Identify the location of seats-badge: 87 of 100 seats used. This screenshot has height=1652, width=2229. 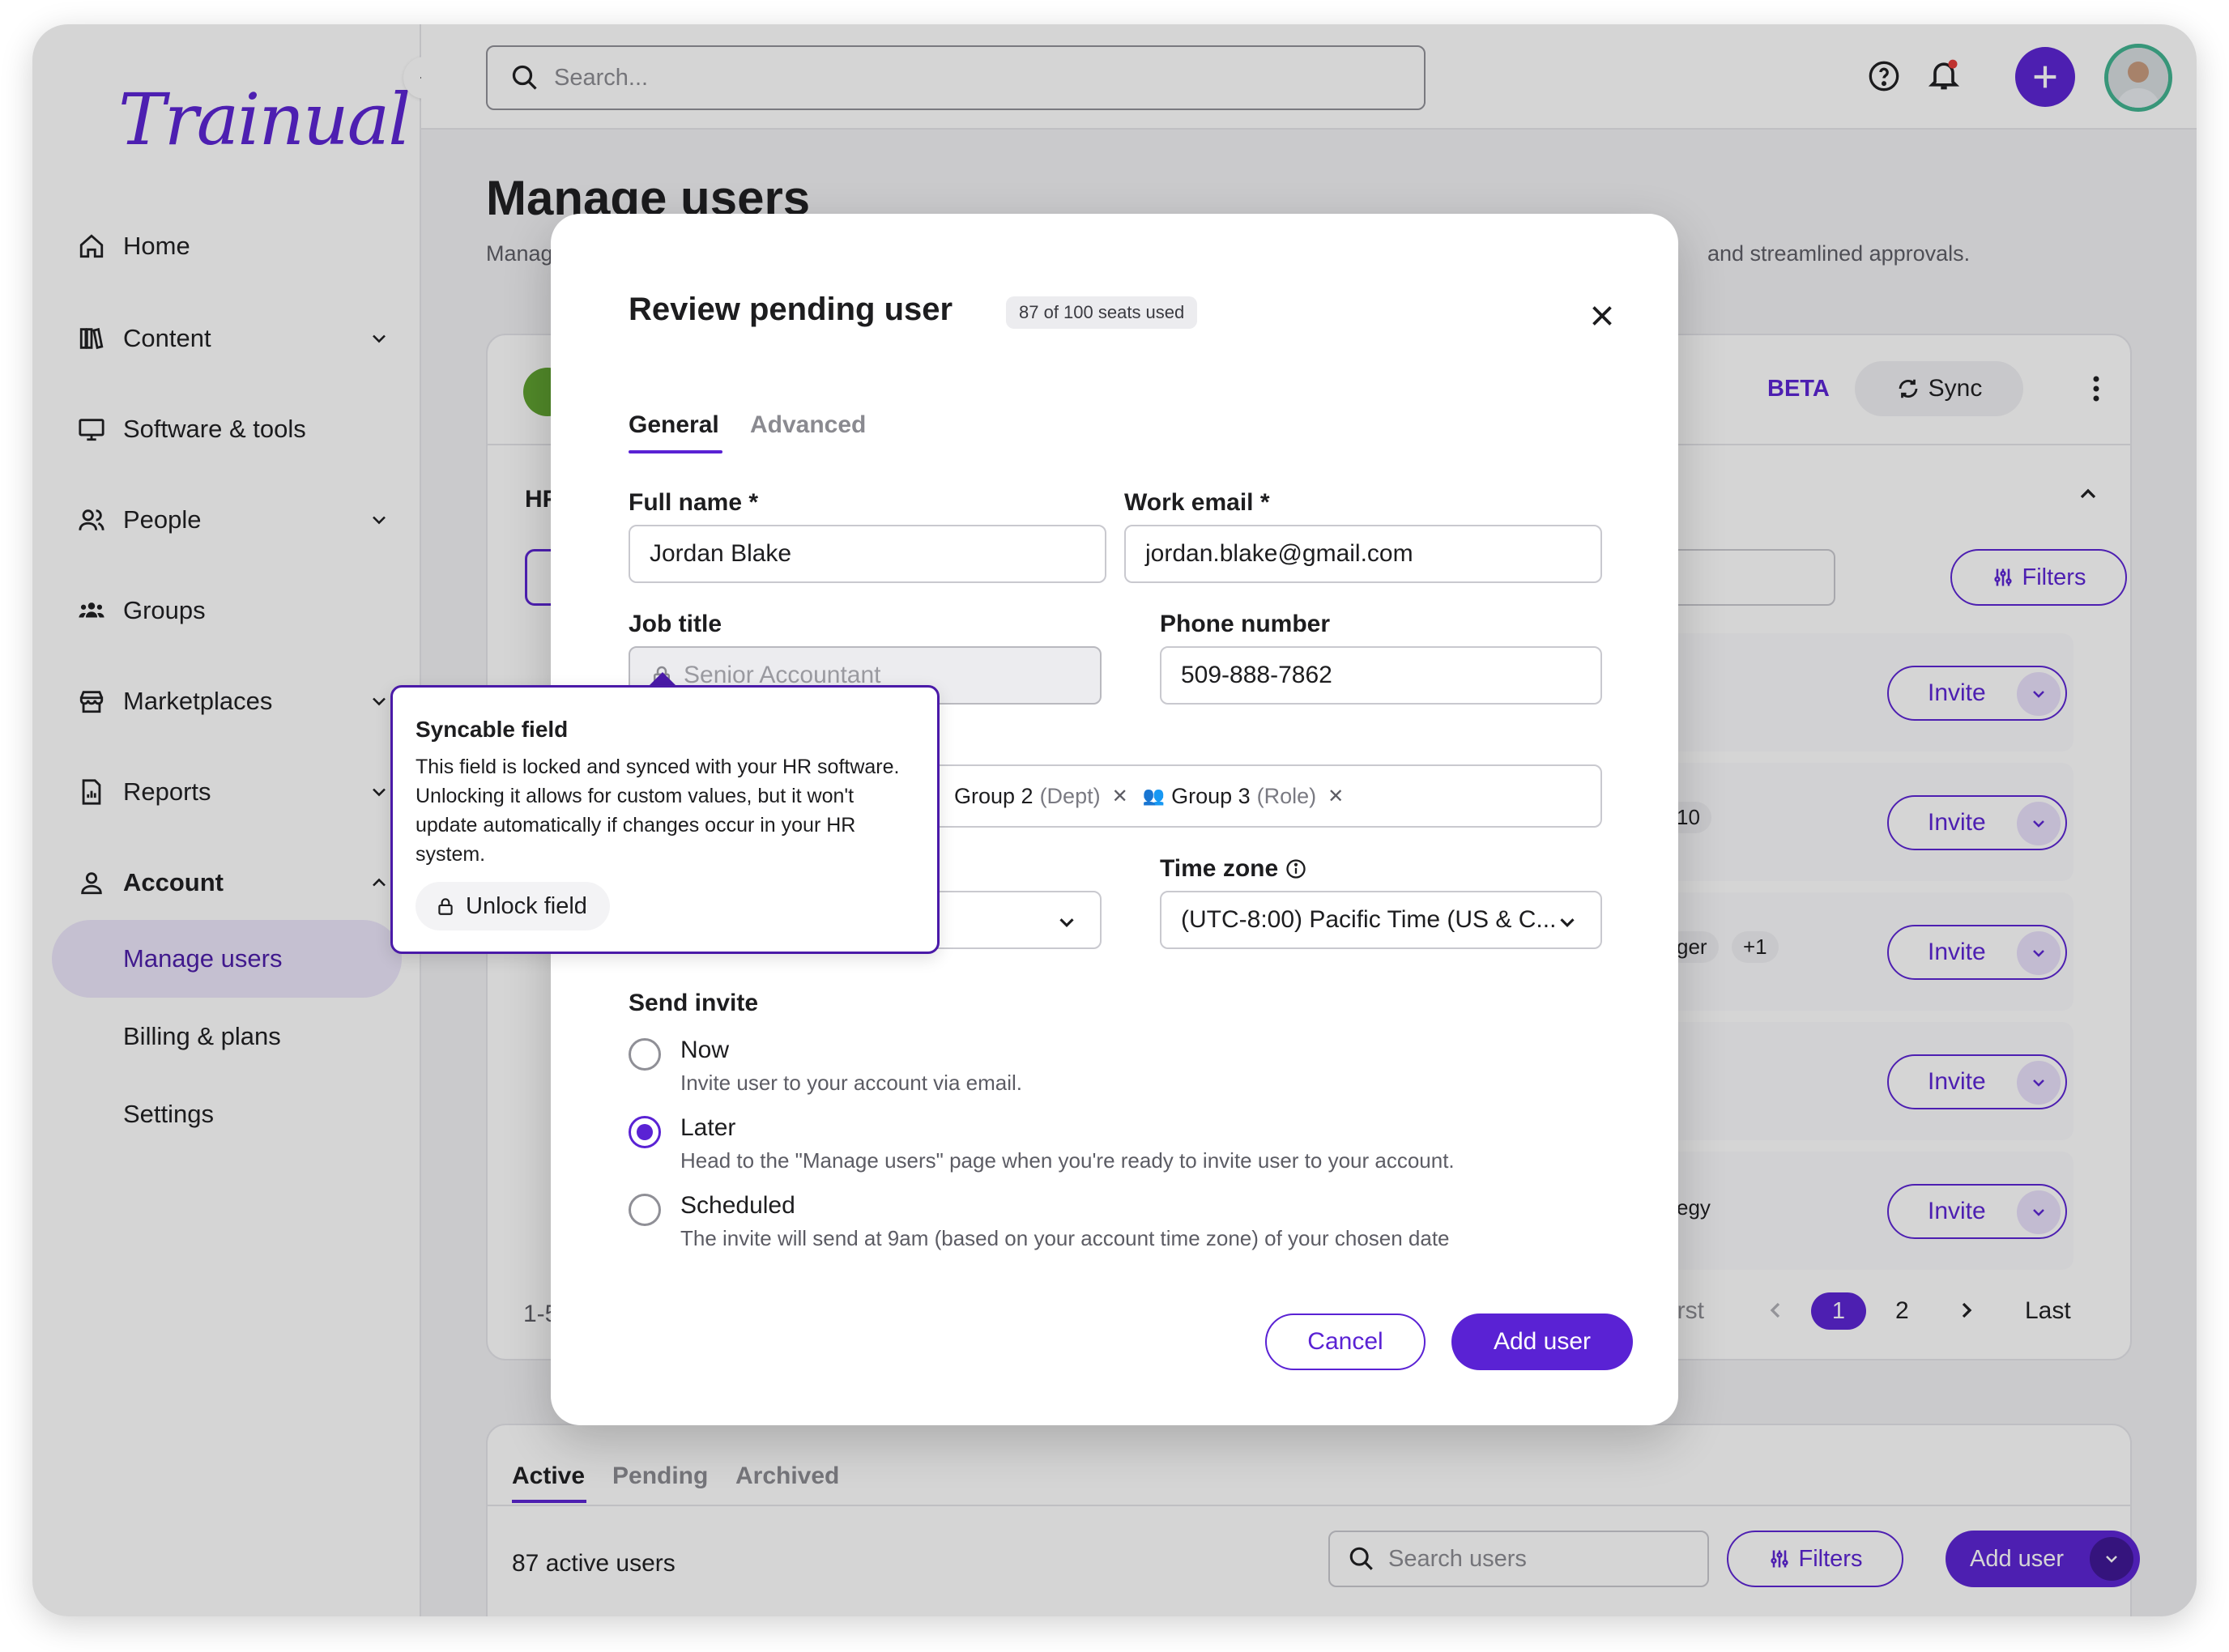
(1102, 312).